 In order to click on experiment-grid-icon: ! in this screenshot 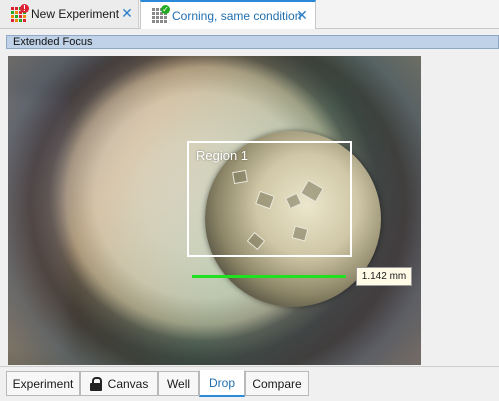, I will do `click(20, 12)`.